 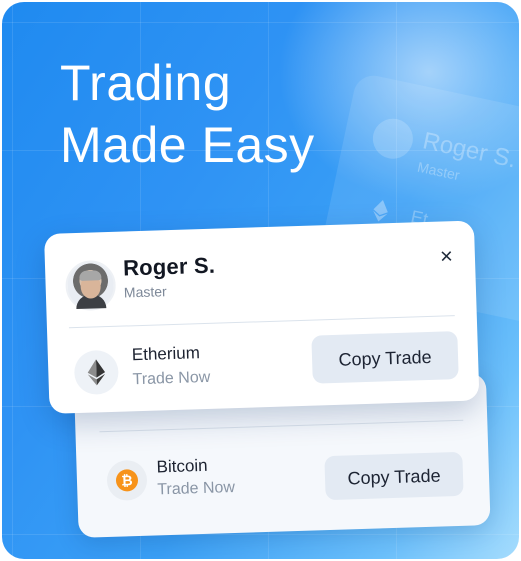 I want to click on bitcoin-icon: ₿, so click(x=127, y=480).